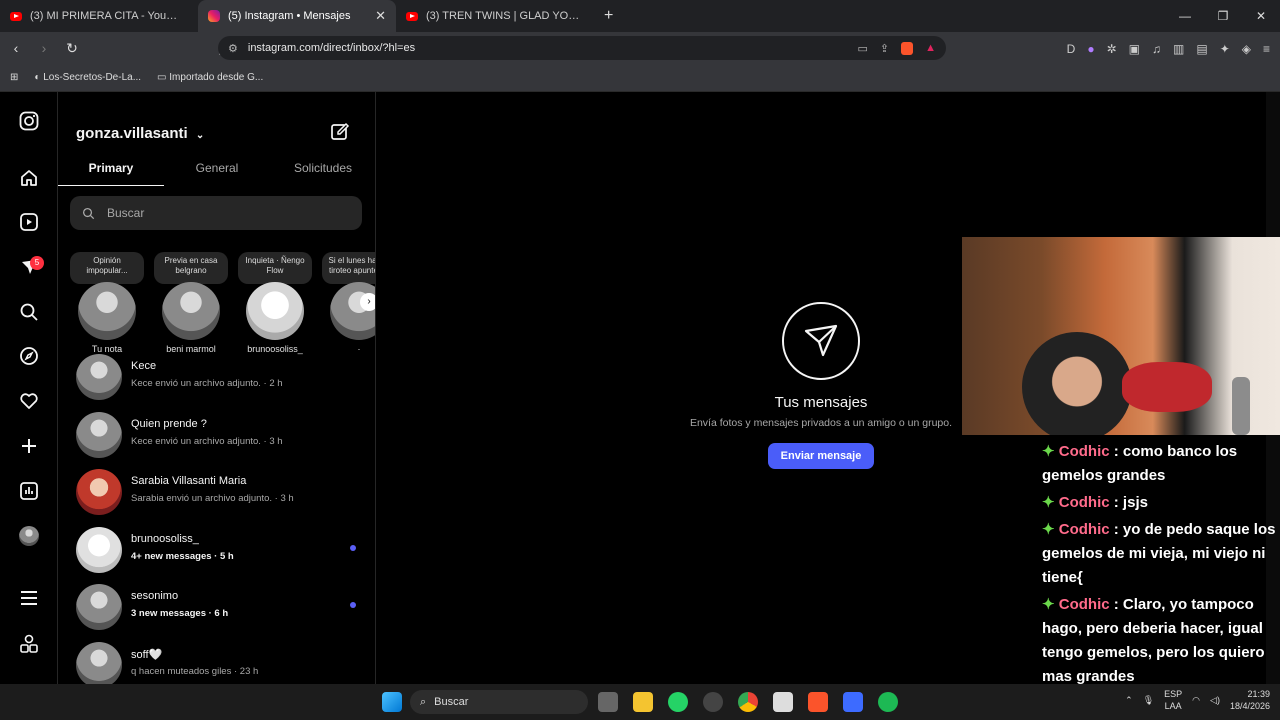 This screenshot has height=720, width=1280. I want to click on tab-primary: Primary, so click(111, 171).